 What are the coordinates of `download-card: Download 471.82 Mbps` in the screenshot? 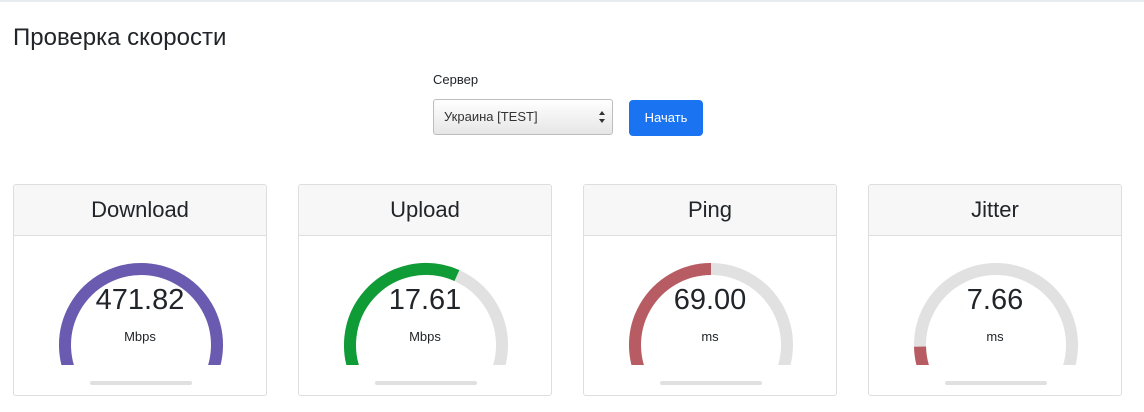 It's located at (140, 290).